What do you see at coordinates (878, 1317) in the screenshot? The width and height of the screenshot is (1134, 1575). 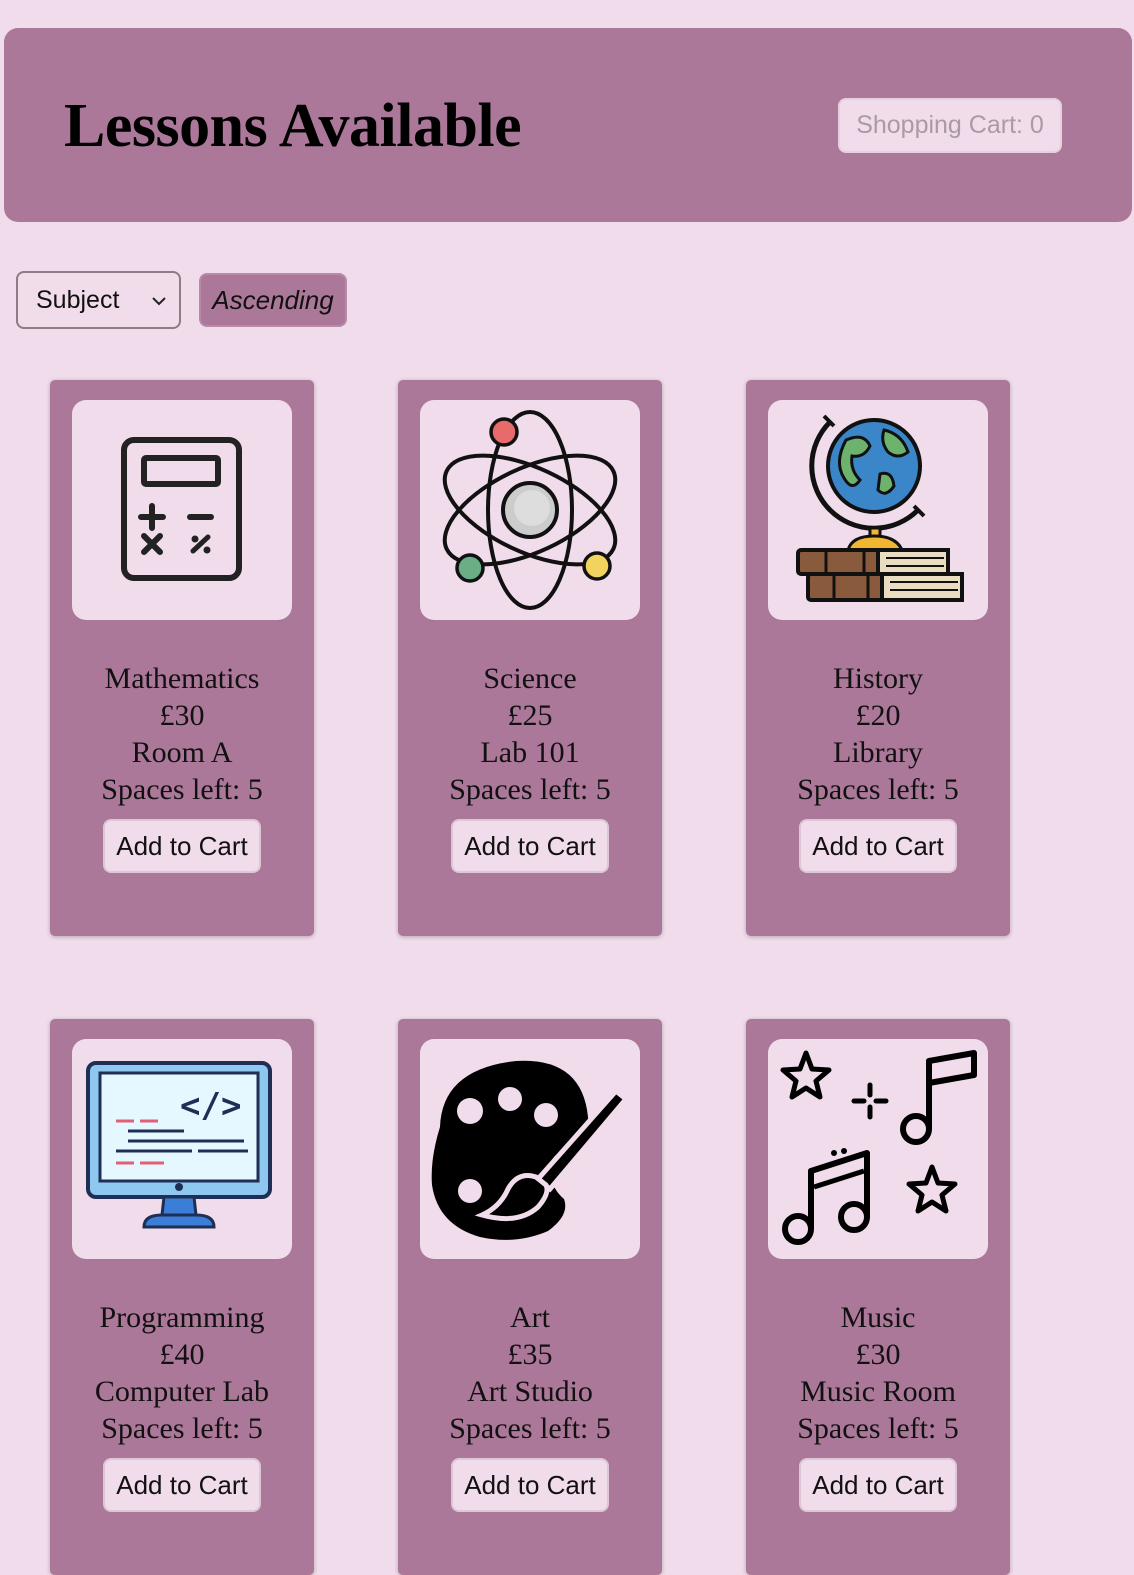 I see `lesson-subject: Music` at bounding box center [878, 1317].